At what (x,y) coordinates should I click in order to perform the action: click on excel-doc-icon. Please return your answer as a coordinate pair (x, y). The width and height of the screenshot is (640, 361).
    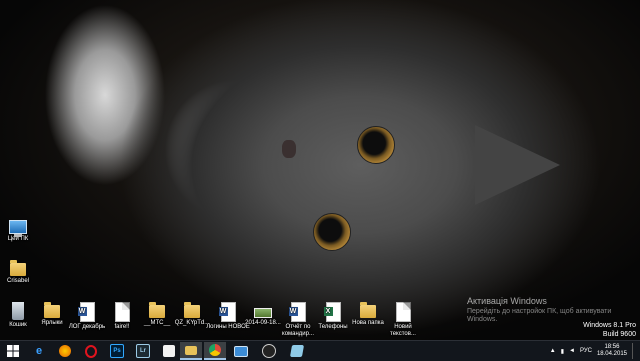
    Looking at the image, I should click on (332, 312).